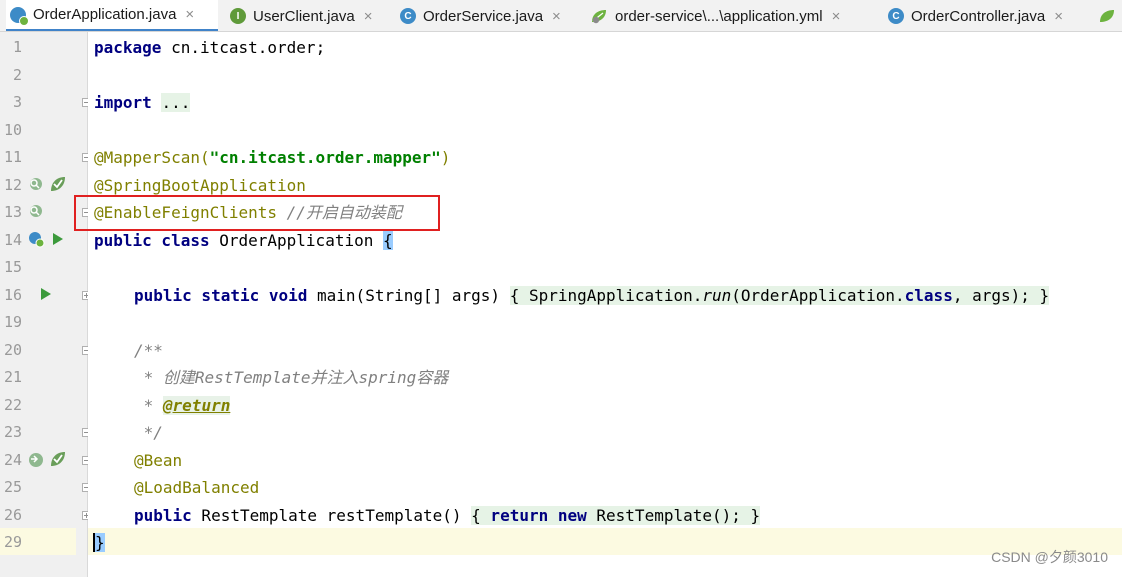 Image resolution: width=1122 pixels, height=577 pixels. Describe the element at coordinates (408, 295) in the screenshot. I see `method-signature: main(String[] args)` at that location.